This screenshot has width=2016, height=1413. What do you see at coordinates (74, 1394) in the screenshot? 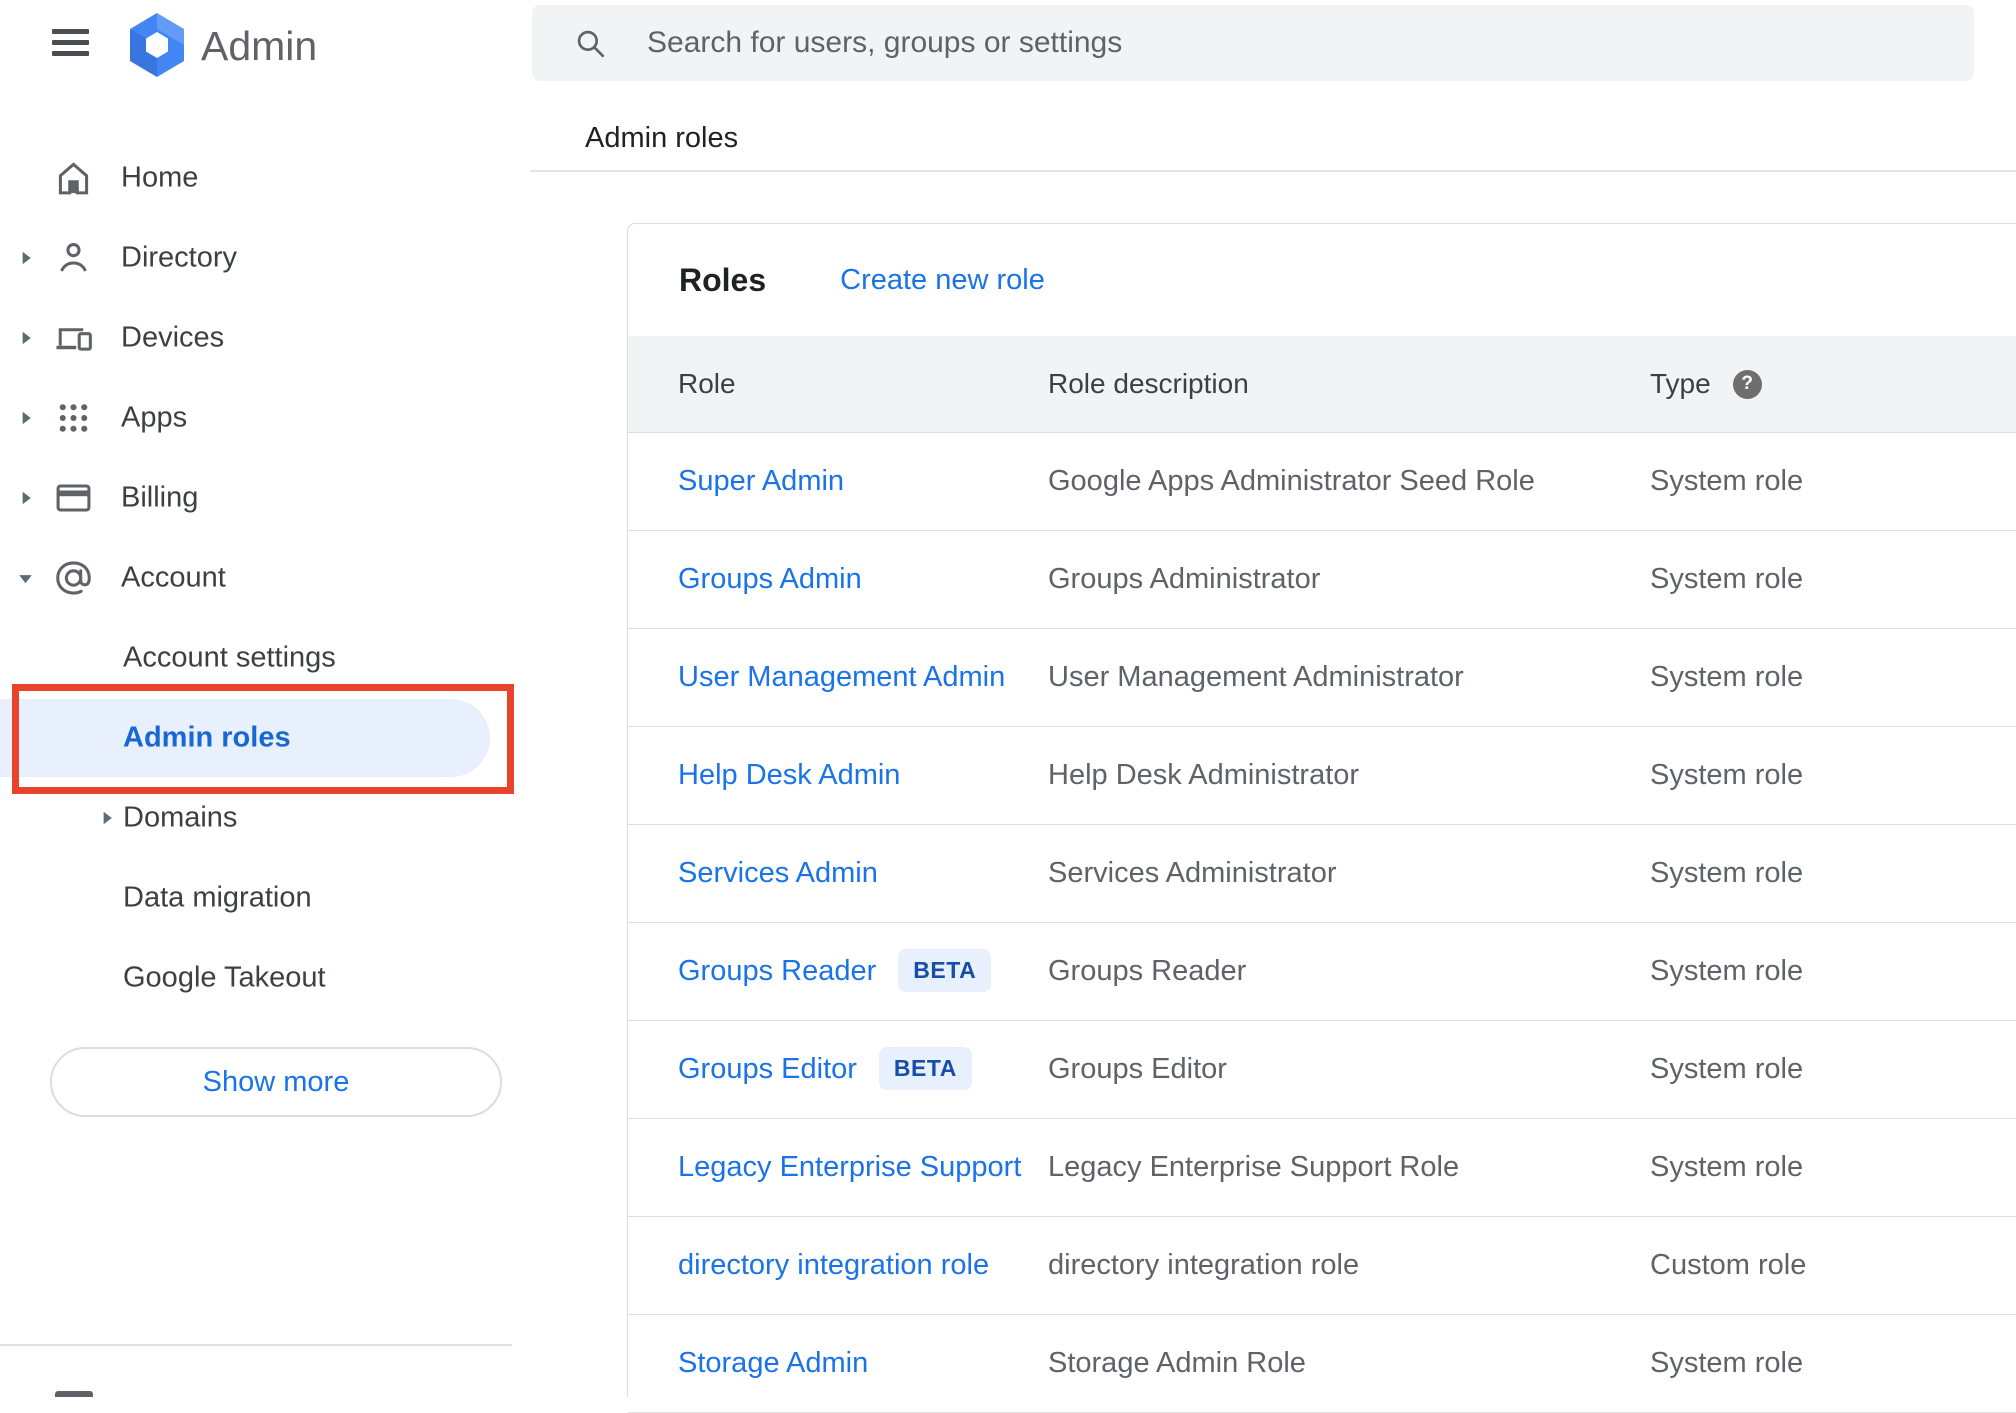
I see `truncated-icon` at bounding box center [74, 1394].